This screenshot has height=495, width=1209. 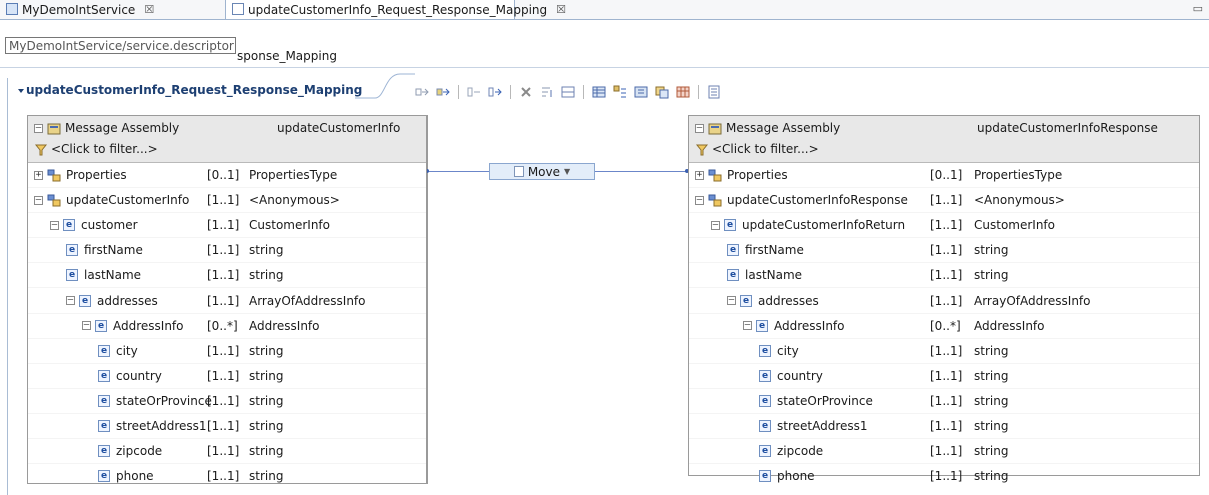 I want to click on cardinality: [0..*], so click(x=222, y=325).